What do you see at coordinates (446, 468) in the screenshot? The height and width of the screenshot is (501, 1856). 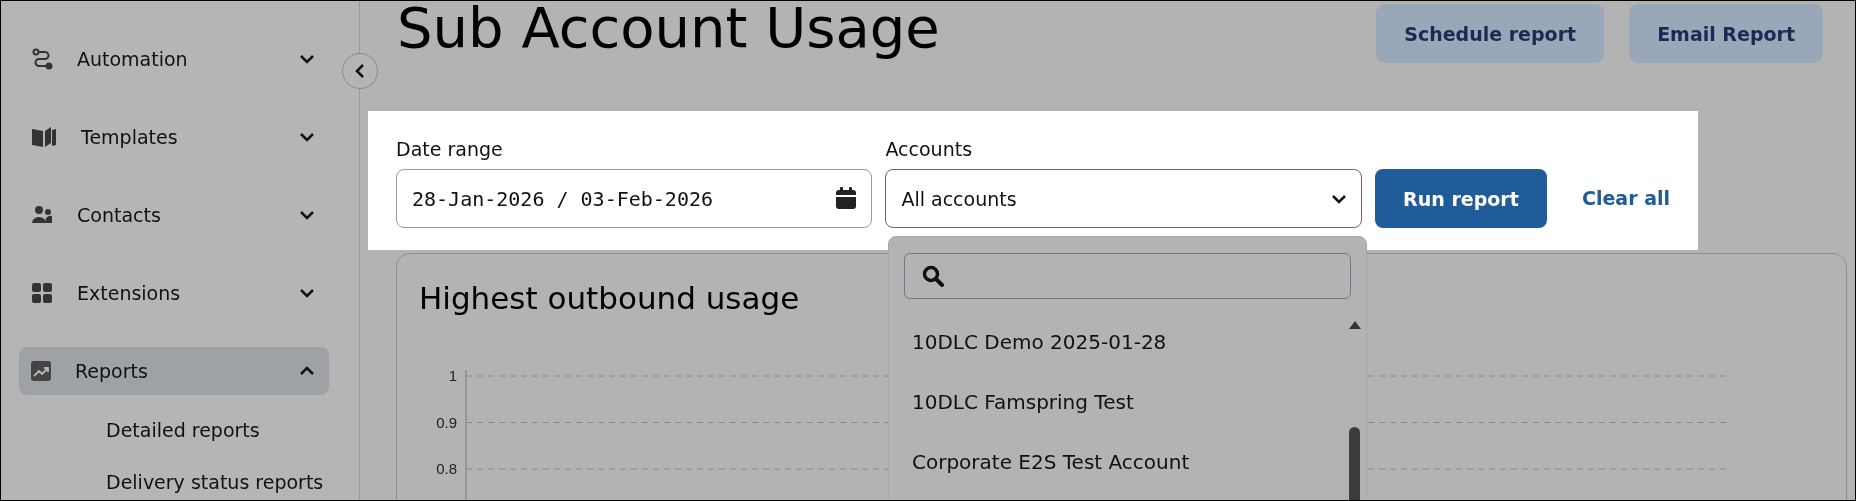 I see `axis-tick-label: 0.8` at bounding box center [446, 468].